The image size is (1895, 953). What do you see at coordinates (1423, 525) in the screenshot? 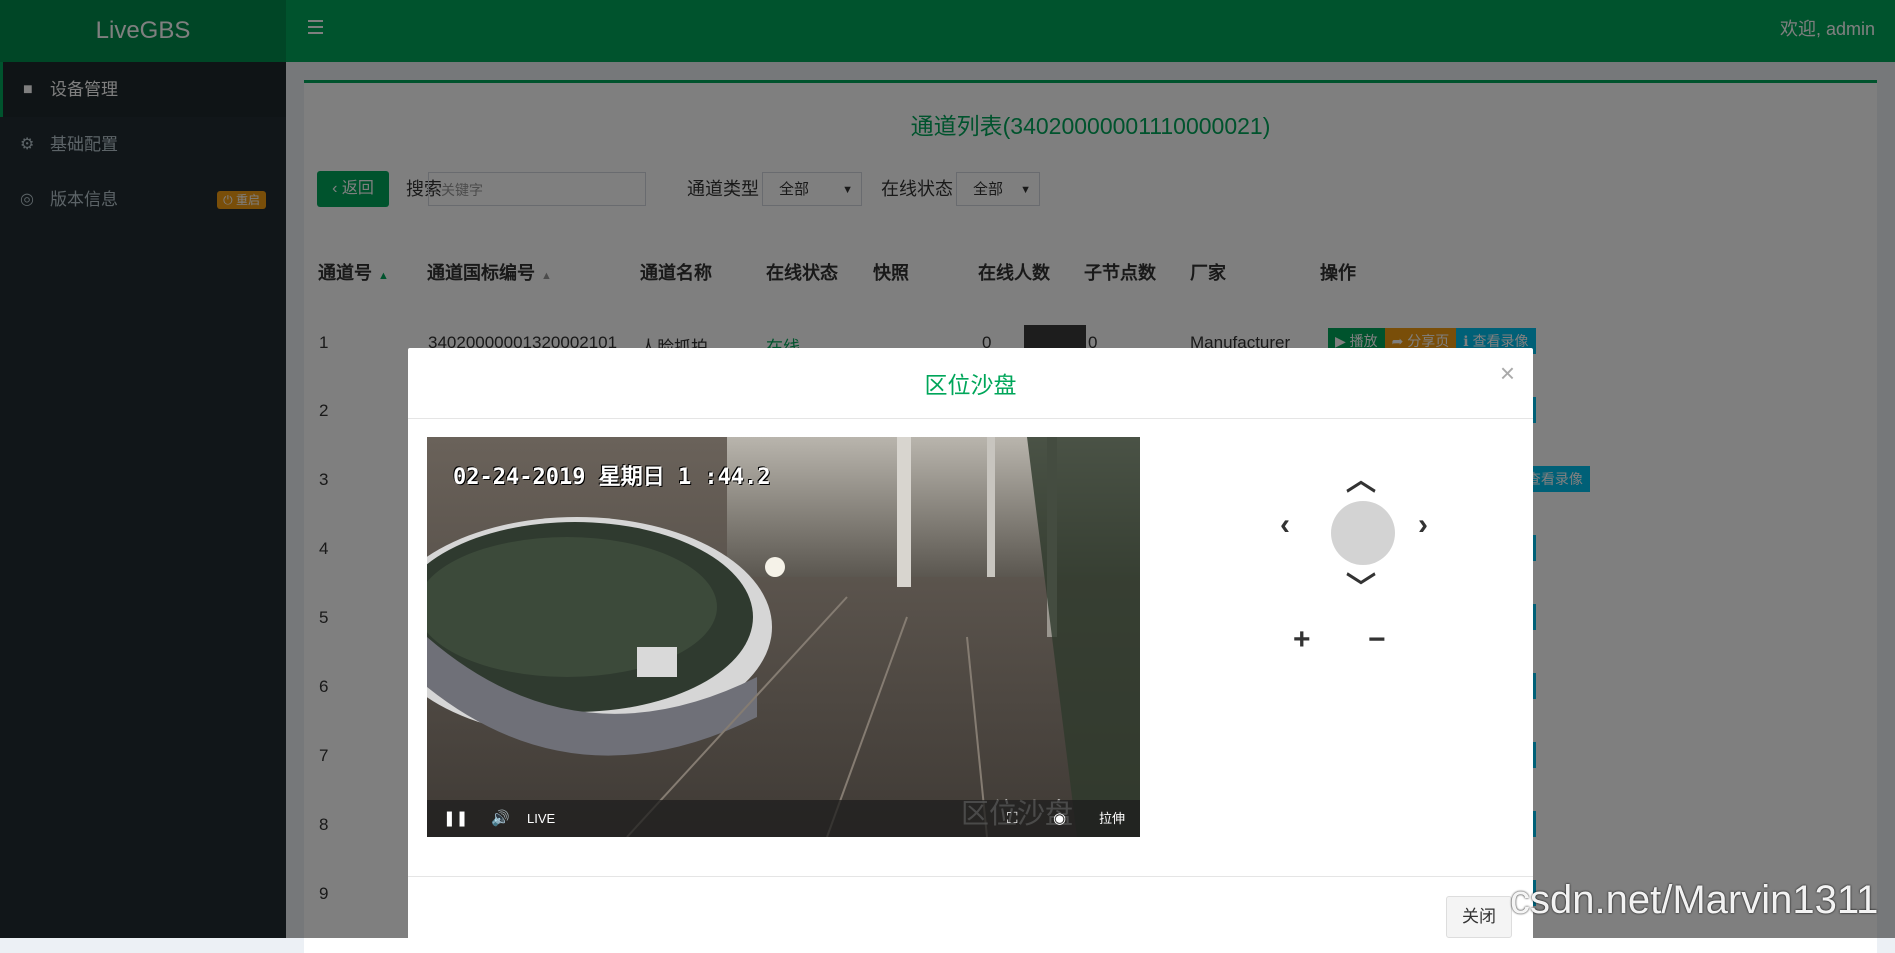
I see `chevron-right-icon: ›` at bounding box center [1423, 525].